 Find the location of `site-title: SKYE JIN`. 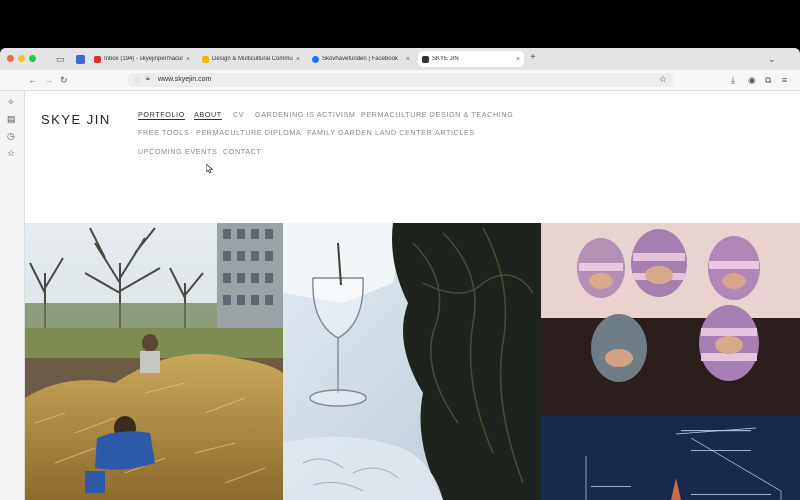

site-title: SKYE JIN is located at coordinates (76, 119).